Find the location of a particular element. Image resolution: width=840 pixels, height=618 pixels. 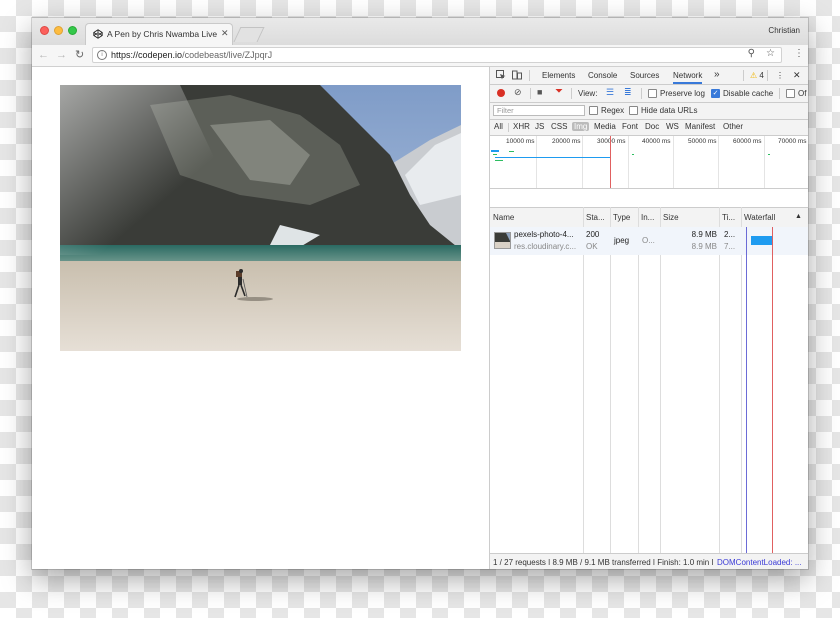

url-host: https://codepen.io is located at coordinates (147, 55).